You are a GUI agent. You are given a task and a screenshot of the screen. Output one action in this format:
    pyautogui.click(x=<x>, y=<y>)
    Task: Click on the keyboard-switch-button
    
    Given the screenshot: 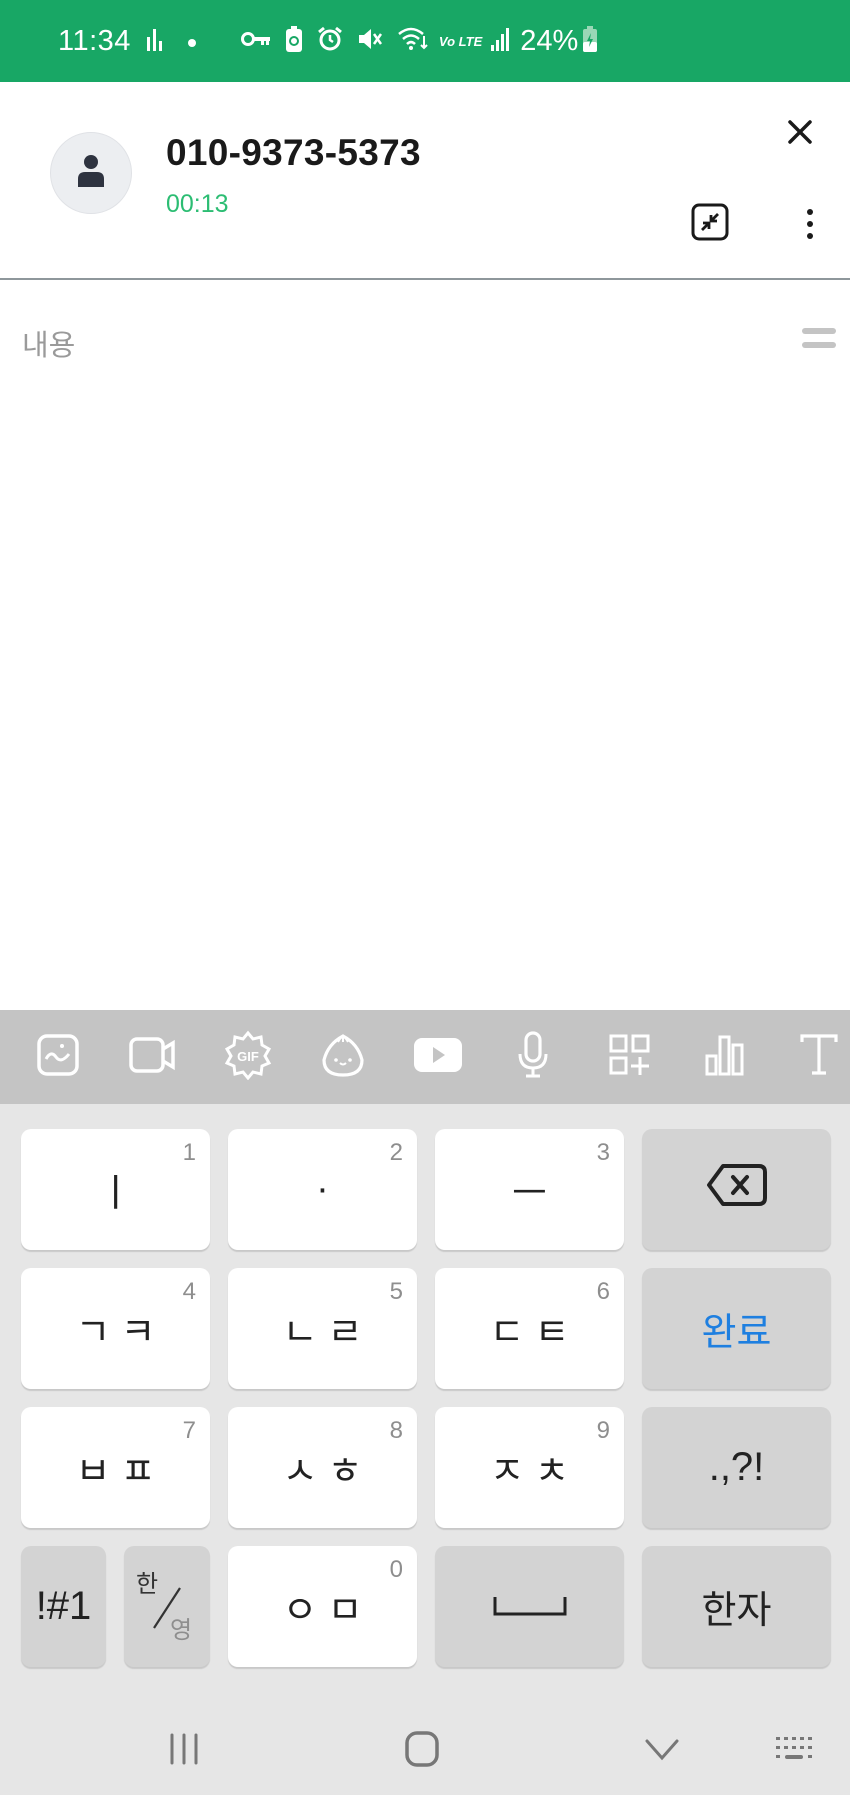 What is the action you would take?
    pyautogui.click(x=795, y=1752)
    